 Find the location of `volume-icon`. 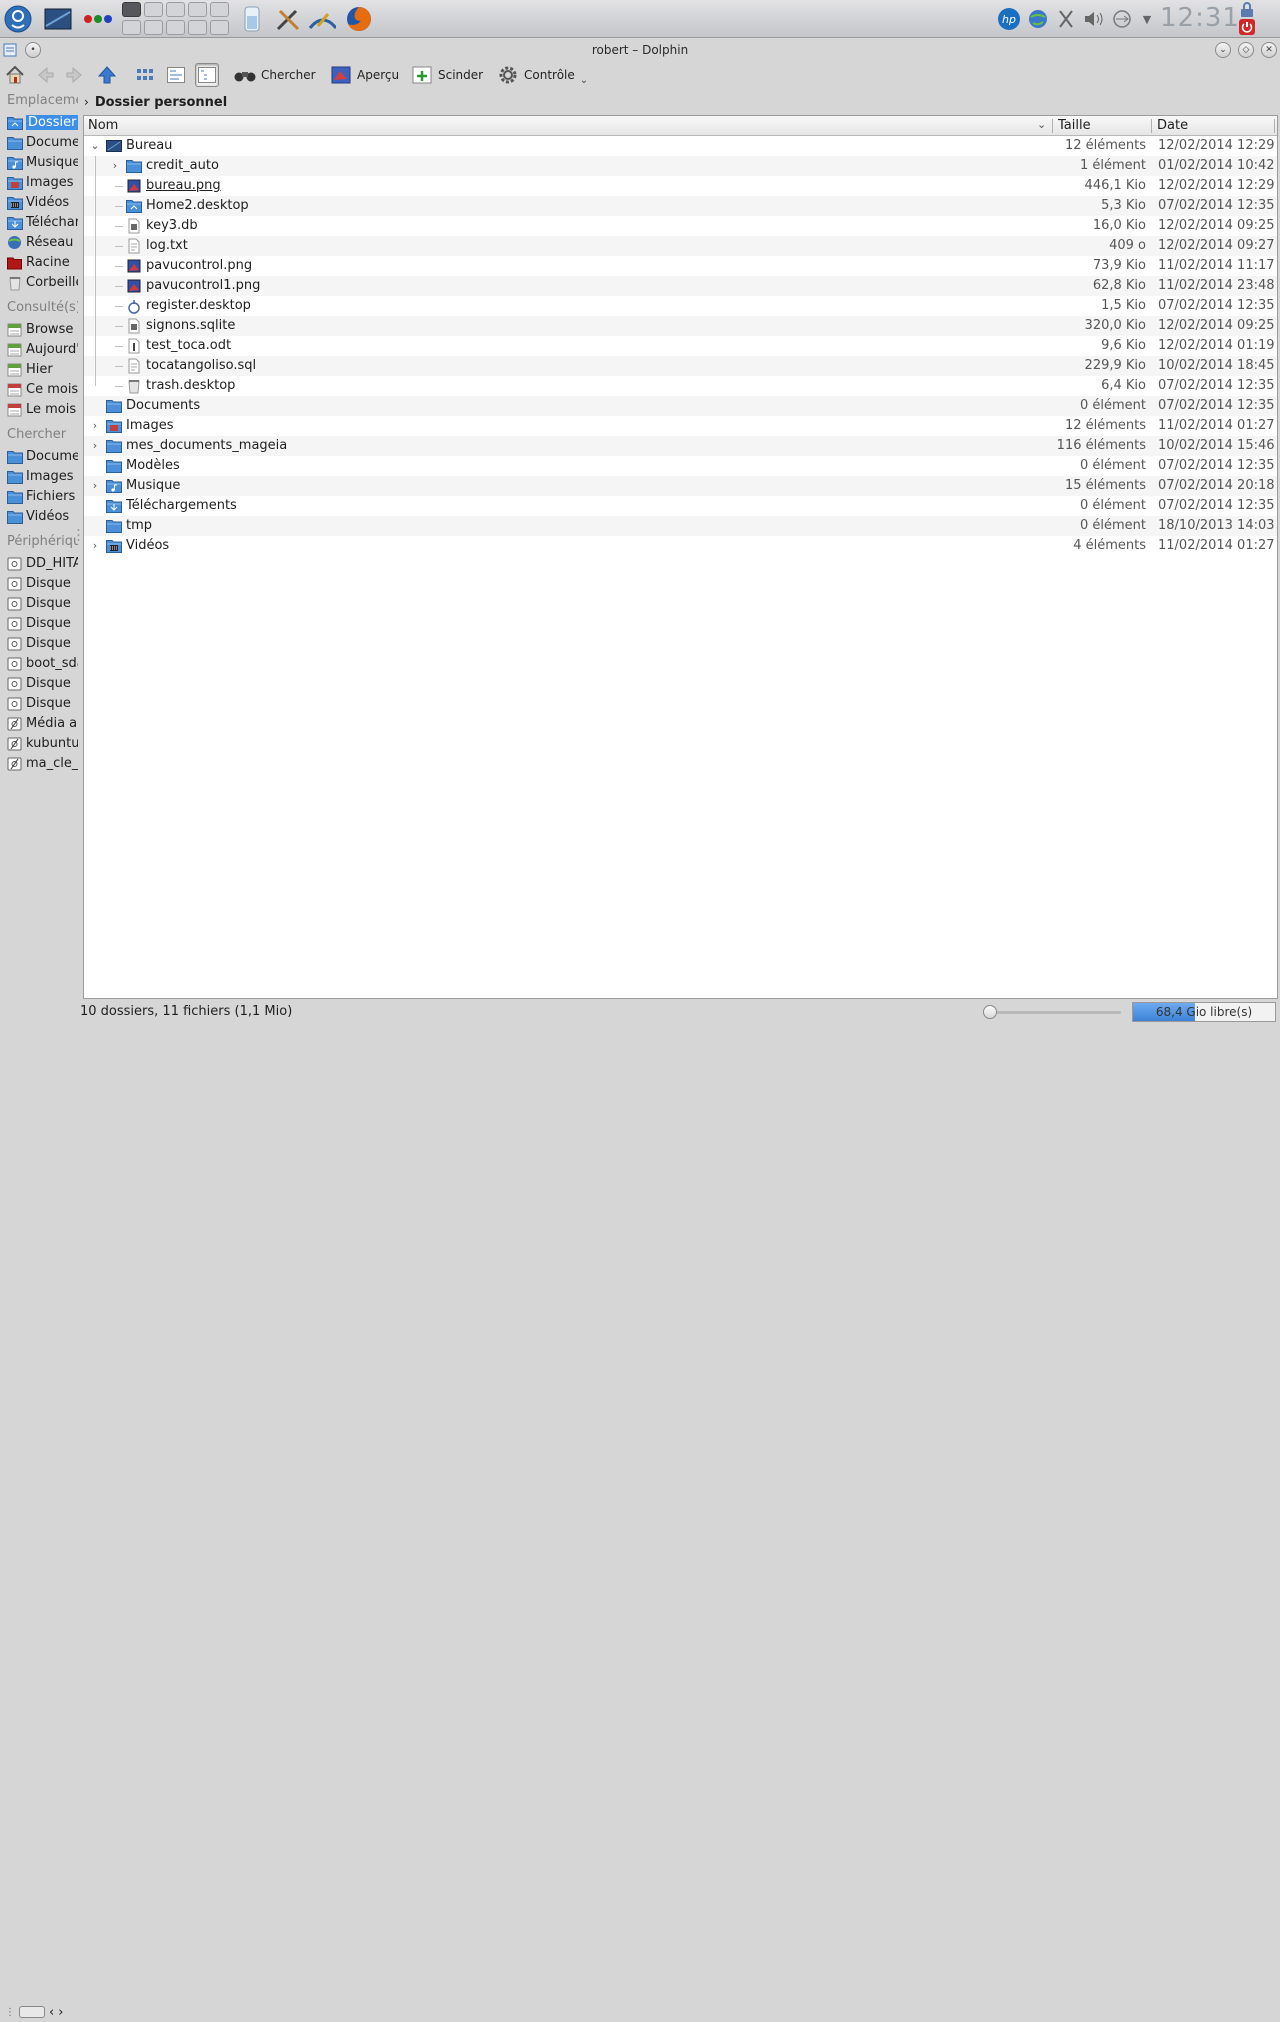

volume-icon is located at coordinates (1094, 19).